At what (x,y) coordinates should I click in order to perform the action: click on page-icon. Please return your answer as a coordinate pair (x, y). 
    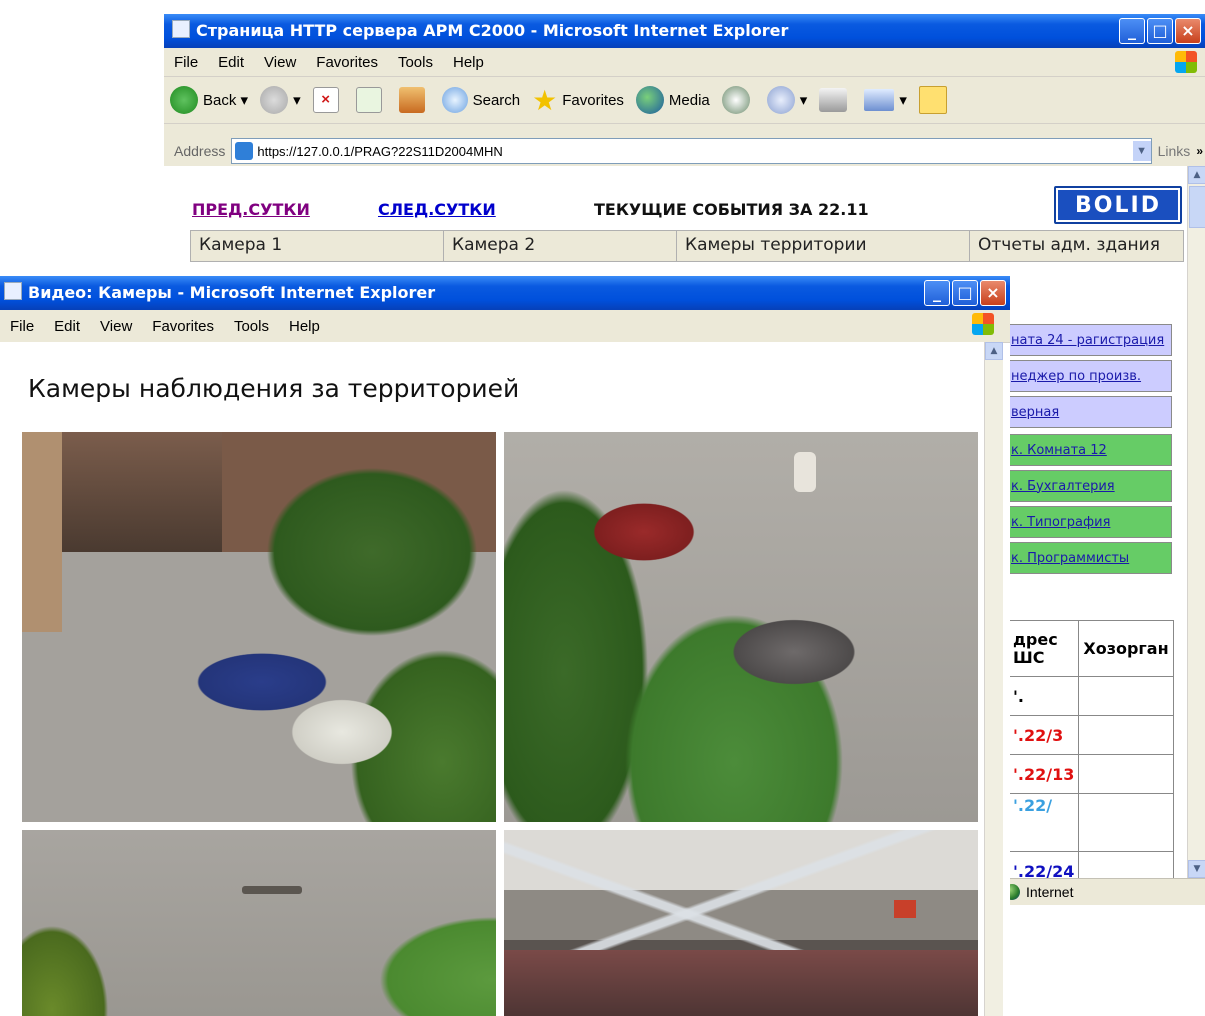
    Looking at the image, I should click on (244, 151).